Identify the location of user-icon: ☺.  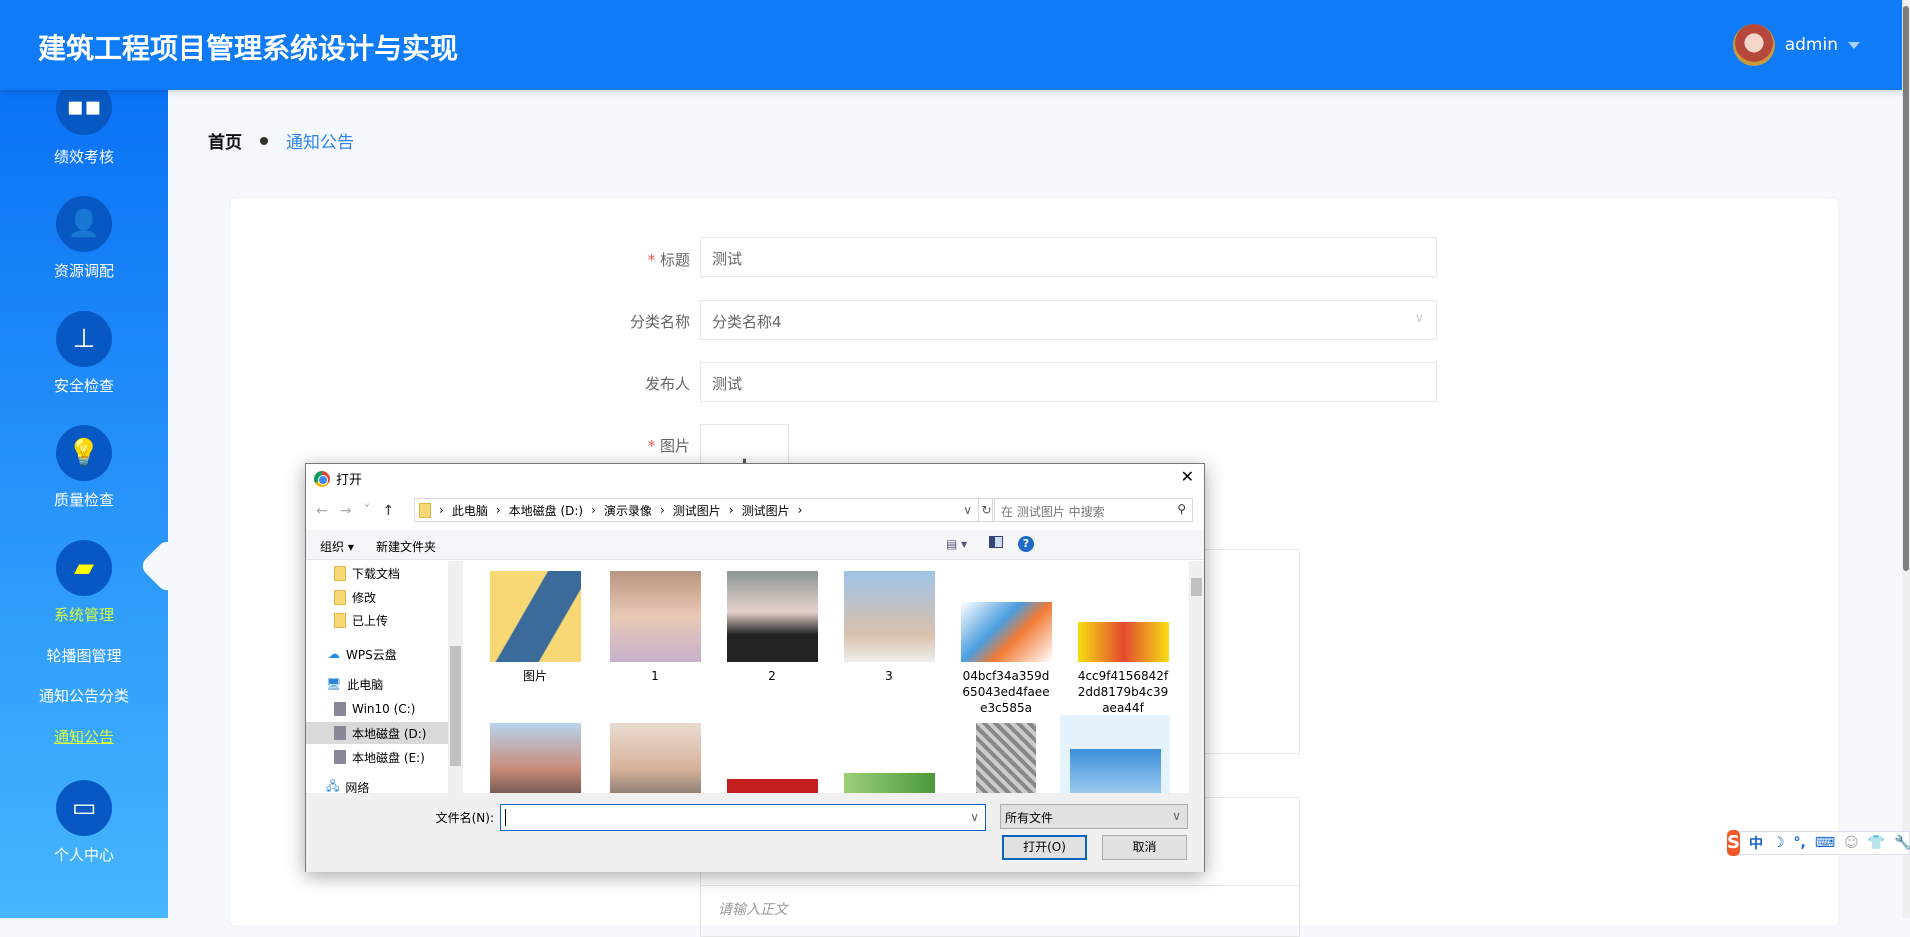
(1851, 843).